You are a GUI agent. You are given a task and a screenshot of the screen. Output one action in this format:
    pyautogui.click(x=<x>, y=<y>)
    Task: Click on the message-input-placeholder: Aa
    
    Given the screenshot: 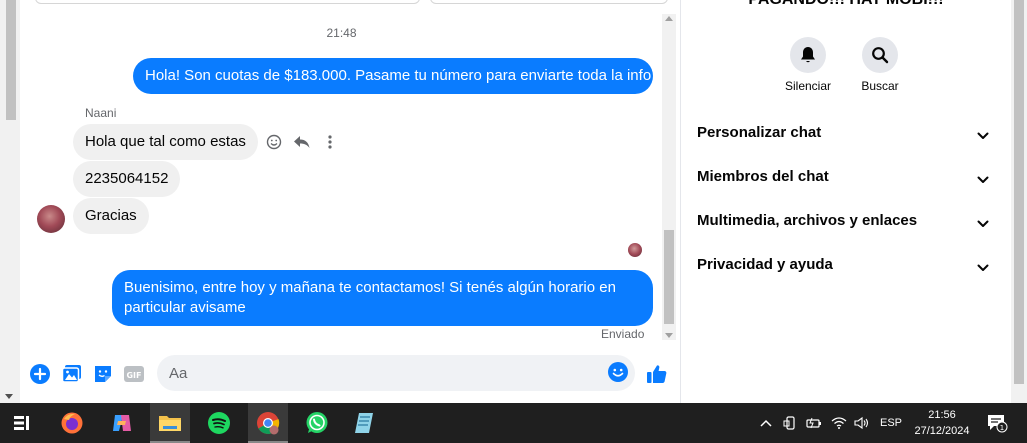 What is the action you would take?
    pyautogui.click(x=178, y=373)
    